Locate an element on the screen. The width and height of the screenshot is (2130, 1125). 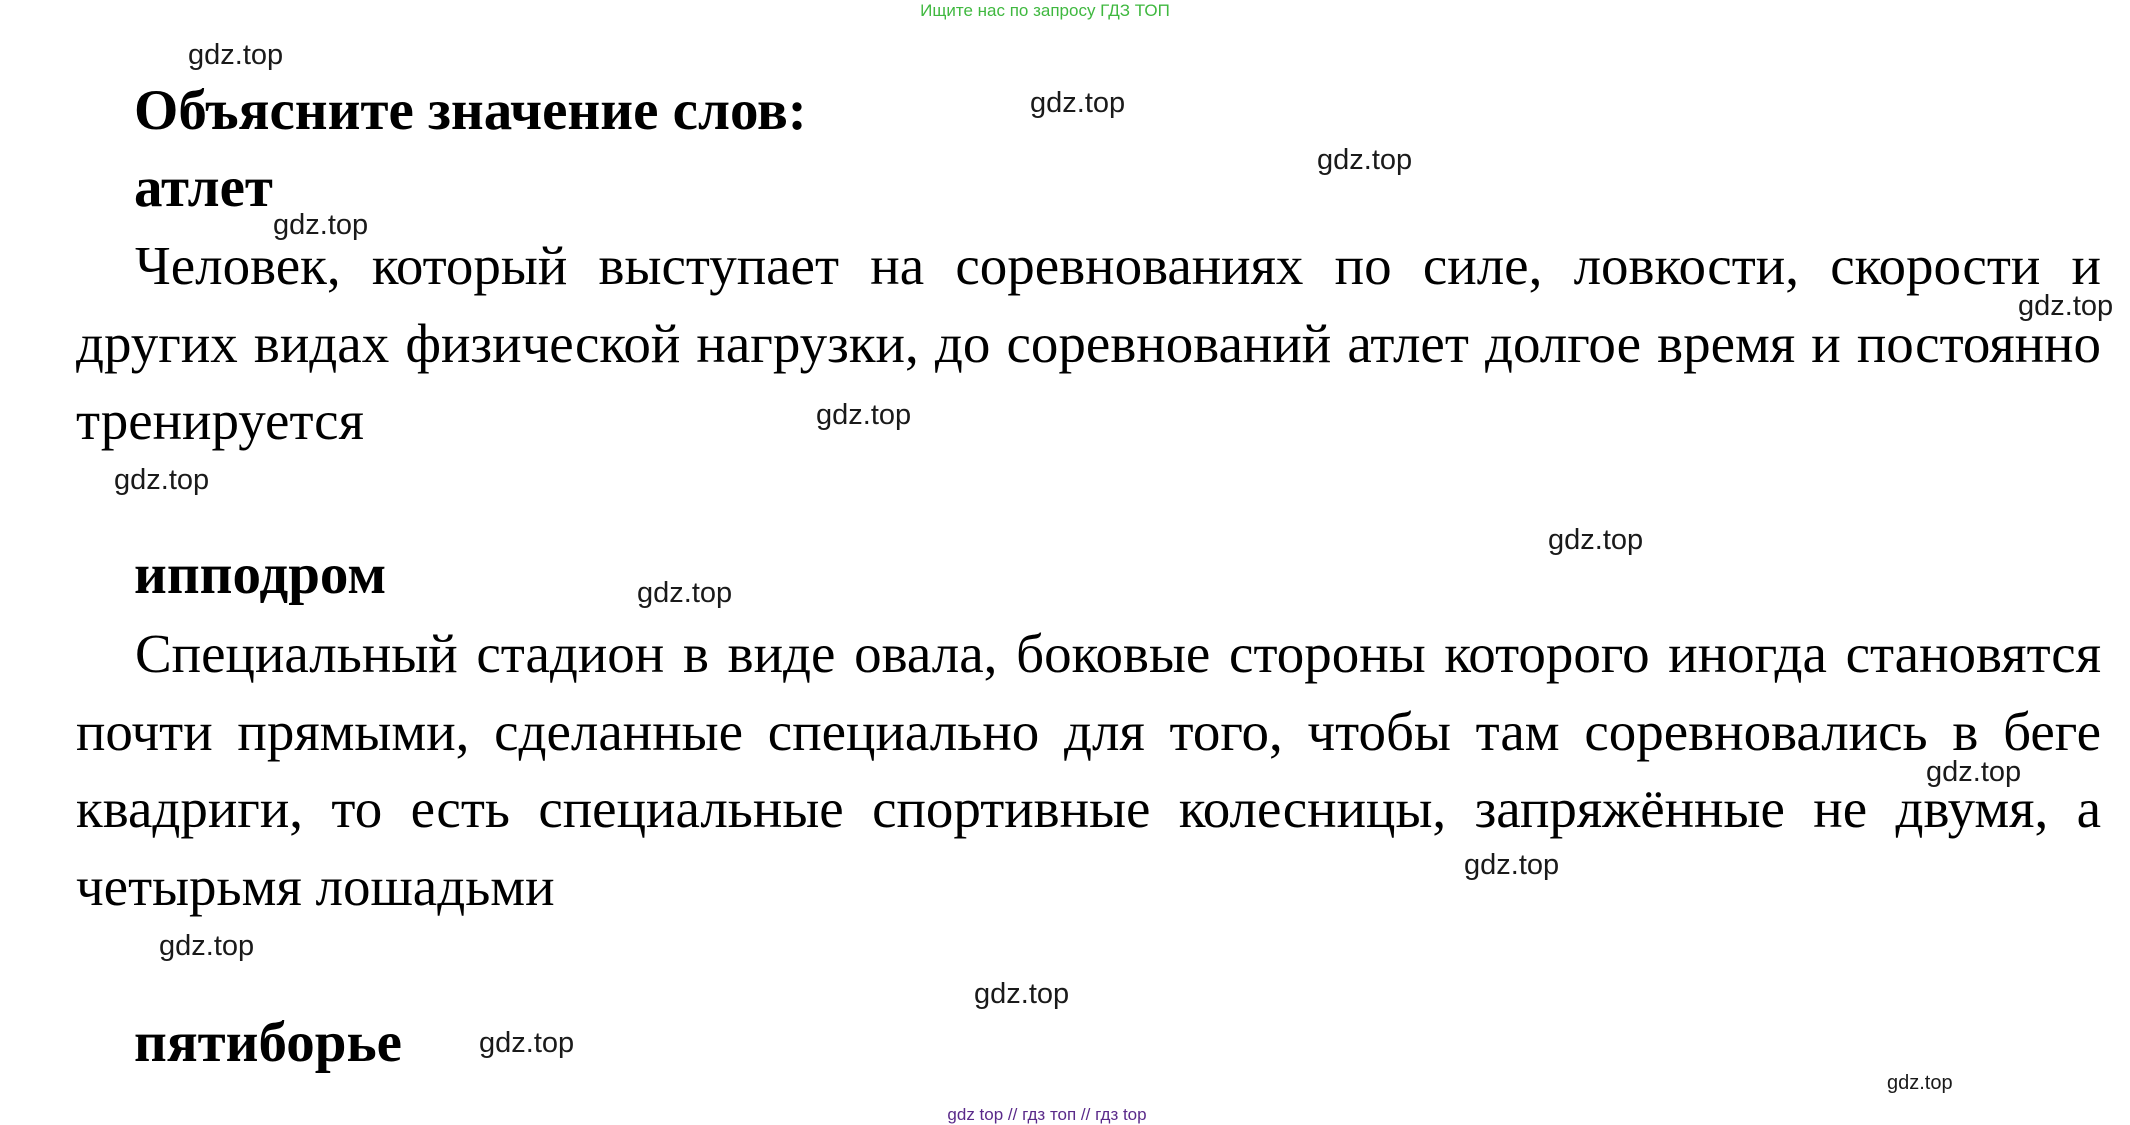
term-word-hippodrome: ипподром is located at coordinates (260, 574).